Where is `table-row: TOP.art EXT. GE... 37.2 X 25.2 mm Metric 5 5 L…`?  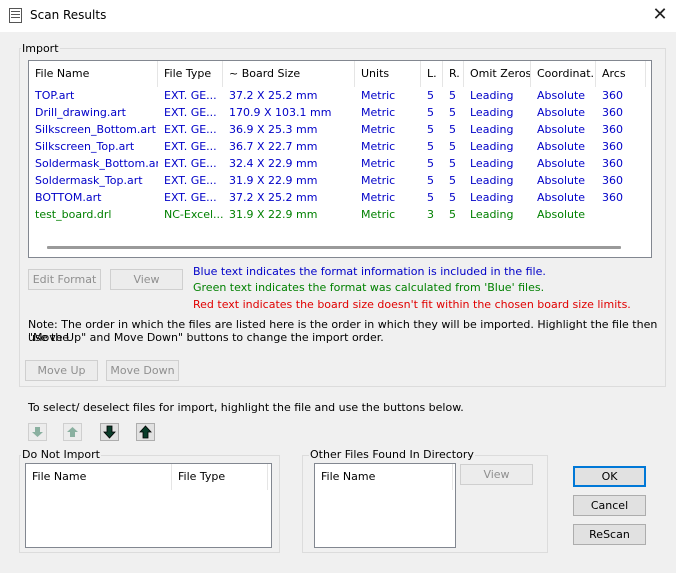 table-row: TOP.art EXT. GE... 37.2 X 25.2 mm Metric 5 5 L… is located at coordinates (339, 95).